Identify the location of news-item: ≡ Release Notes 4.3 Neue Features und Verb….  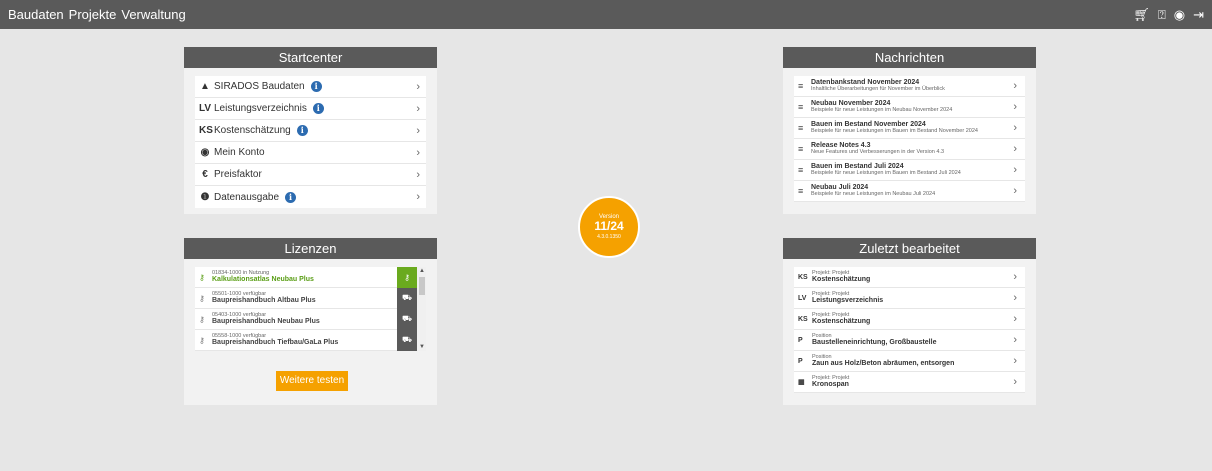
(909, 149).